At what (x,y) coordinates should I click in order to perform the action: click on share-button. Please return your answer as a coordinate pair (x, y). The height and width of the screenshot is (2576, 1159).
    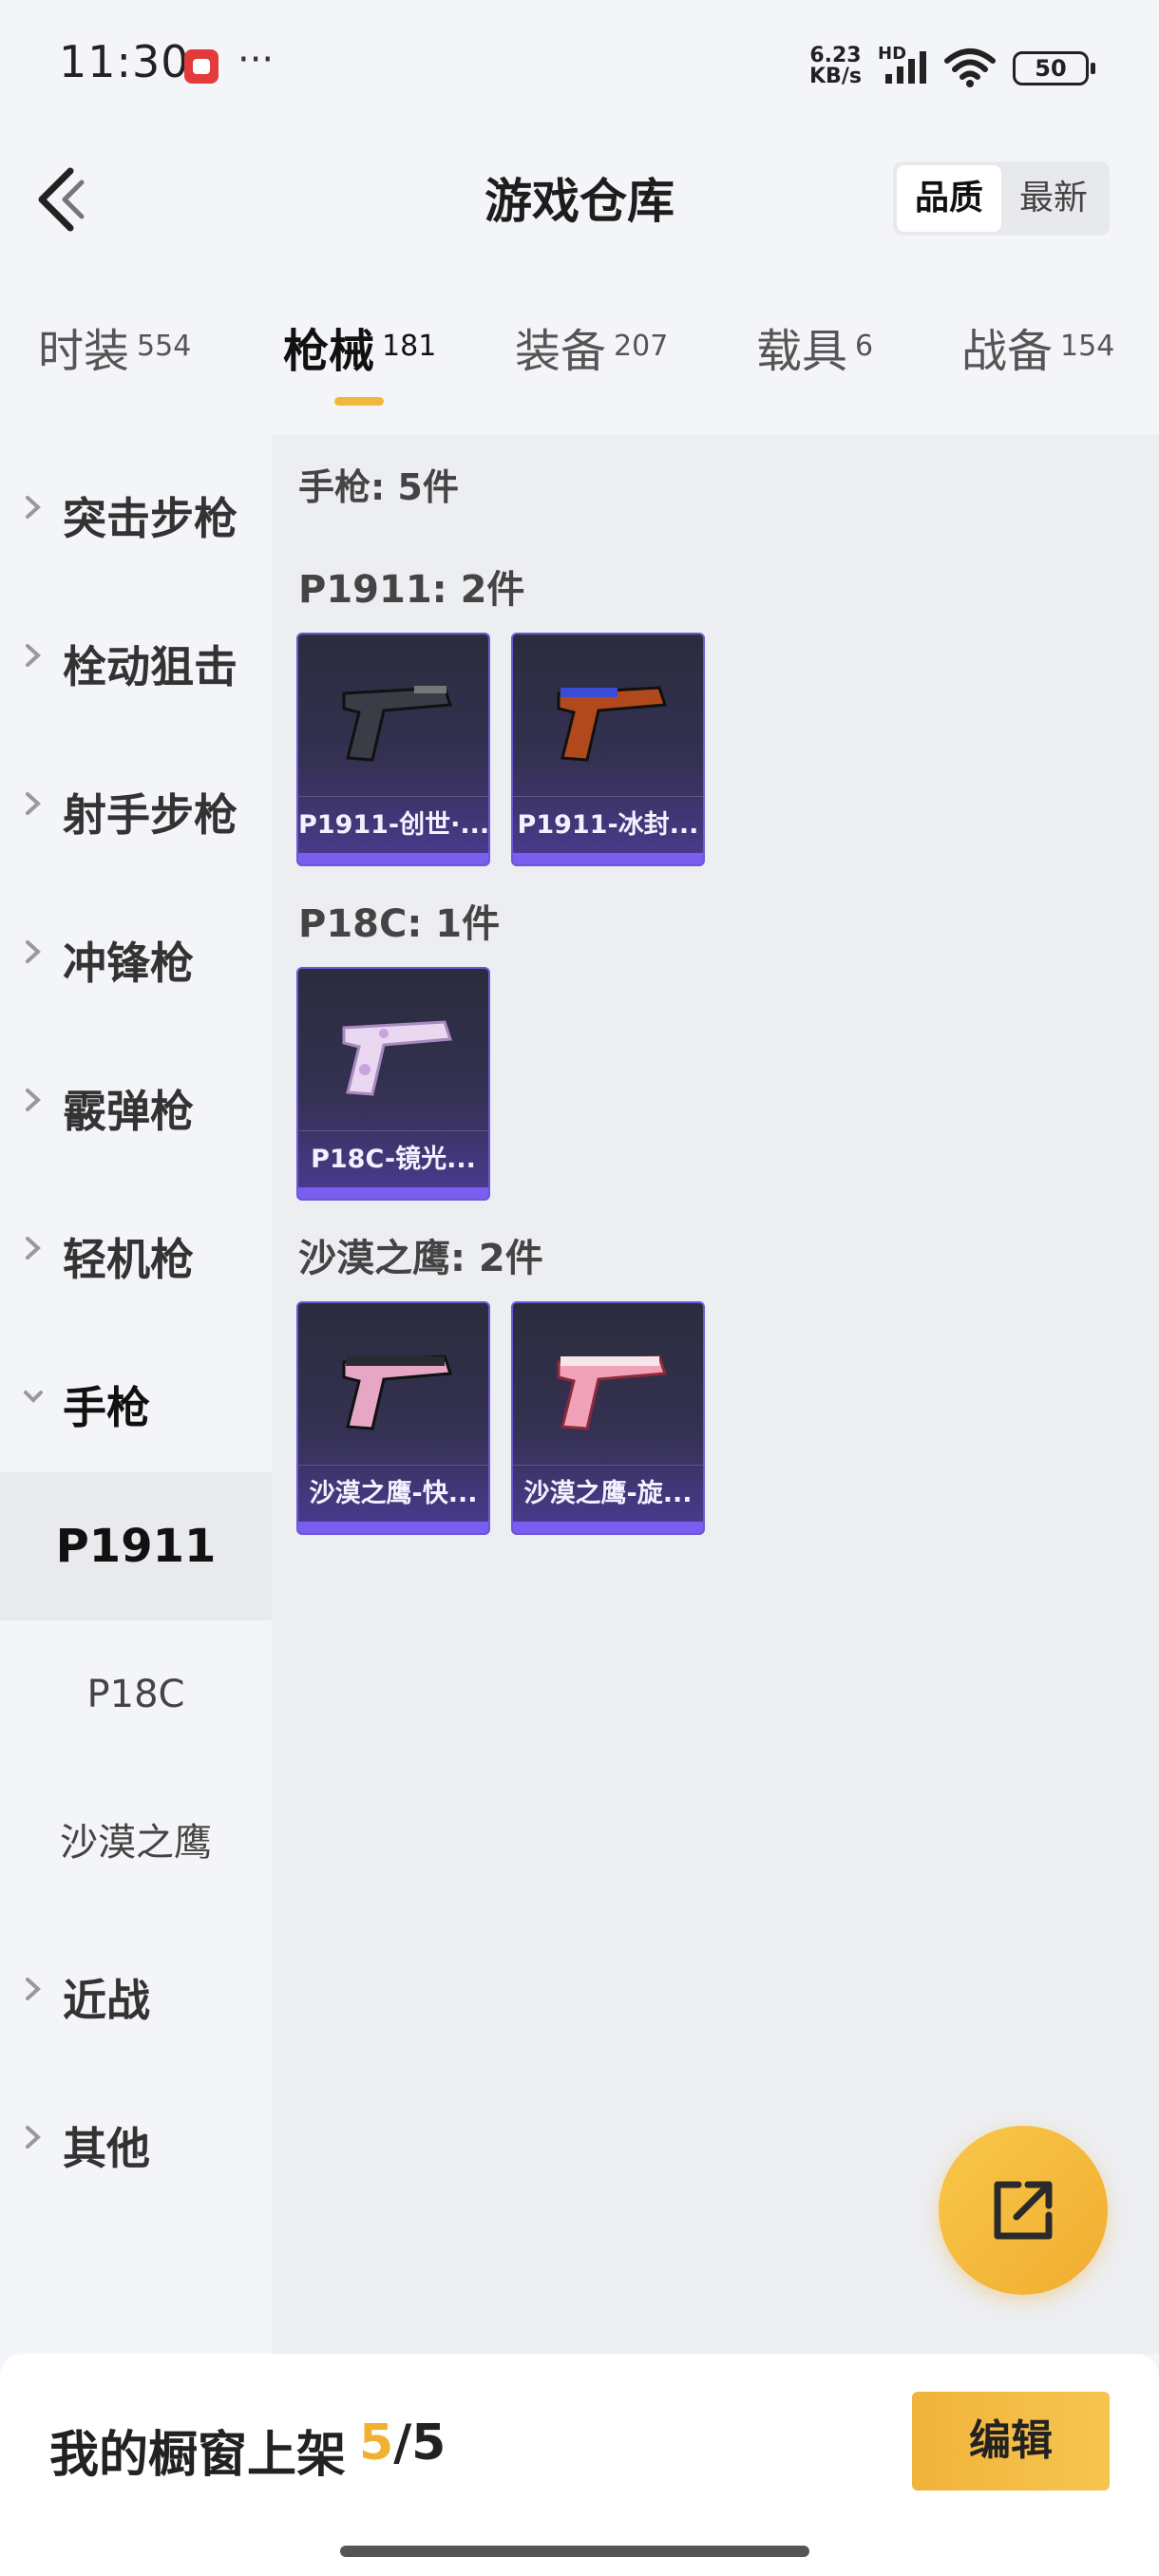
    Looking at the image, I should click on (1023, 2210).